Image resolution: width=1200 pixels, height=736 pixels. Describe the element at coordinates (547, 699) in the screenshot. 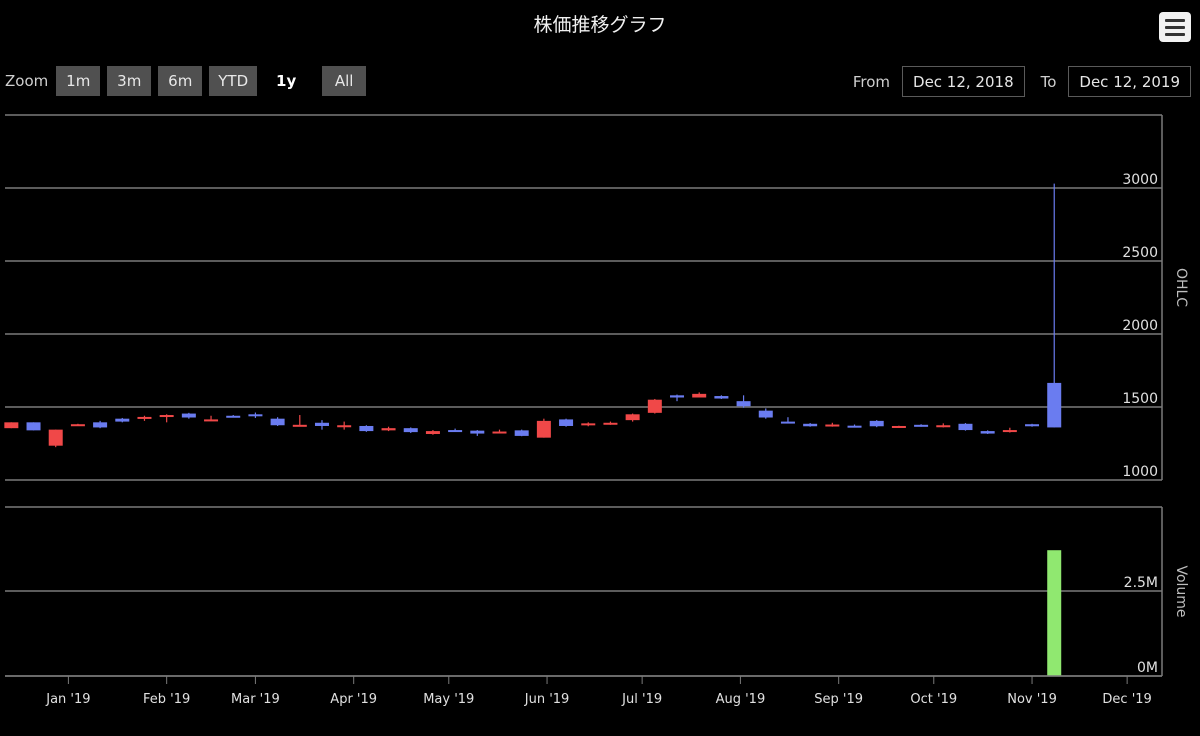

I see `x-tick-label: Jun '19` at that location.